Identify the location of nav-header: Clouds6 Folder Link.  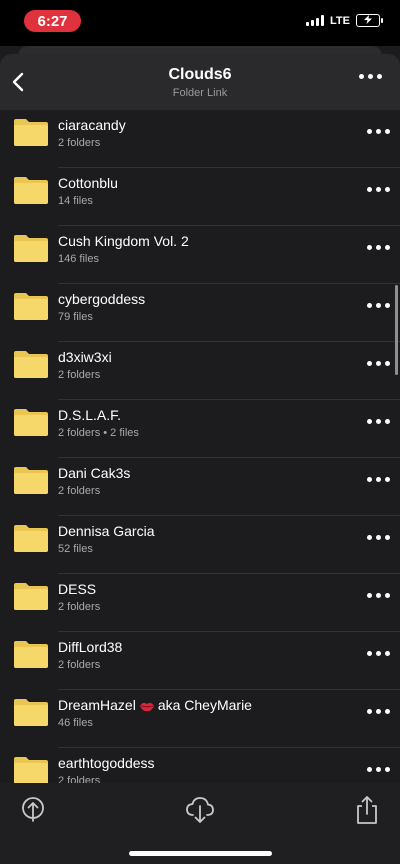
(200, 82).